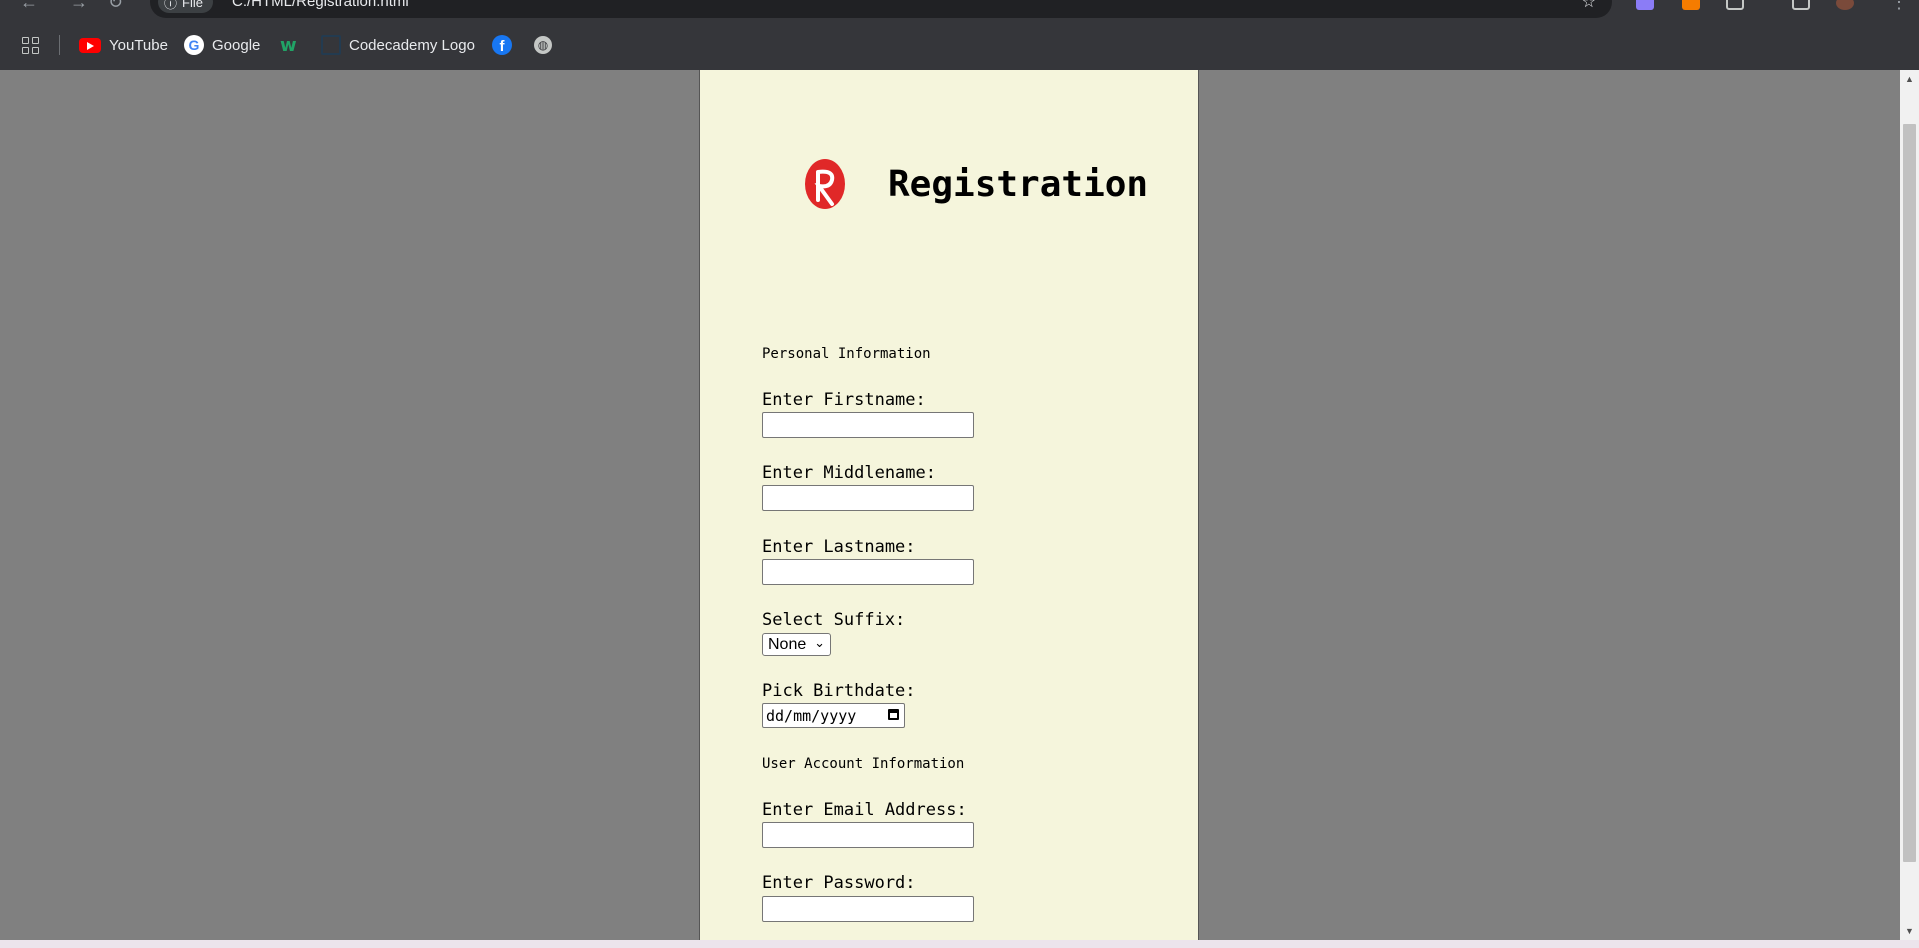 This screenshot has width=1919, height=948. I want to click on bookmarks-bar: YouTube G Google w Codecademy Logo f ◍, so click(959, 45).